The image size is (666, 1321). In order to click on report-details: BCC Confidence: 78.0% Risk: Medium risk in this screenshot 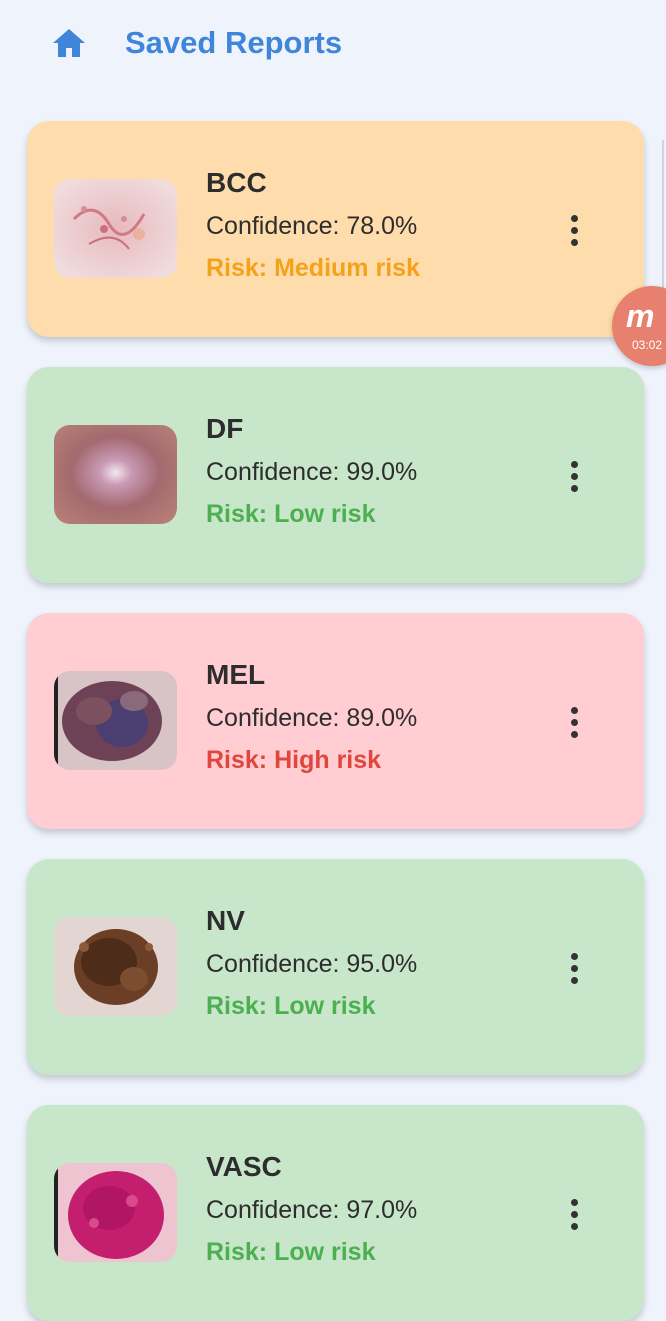, I will do `click(313, 224)`.